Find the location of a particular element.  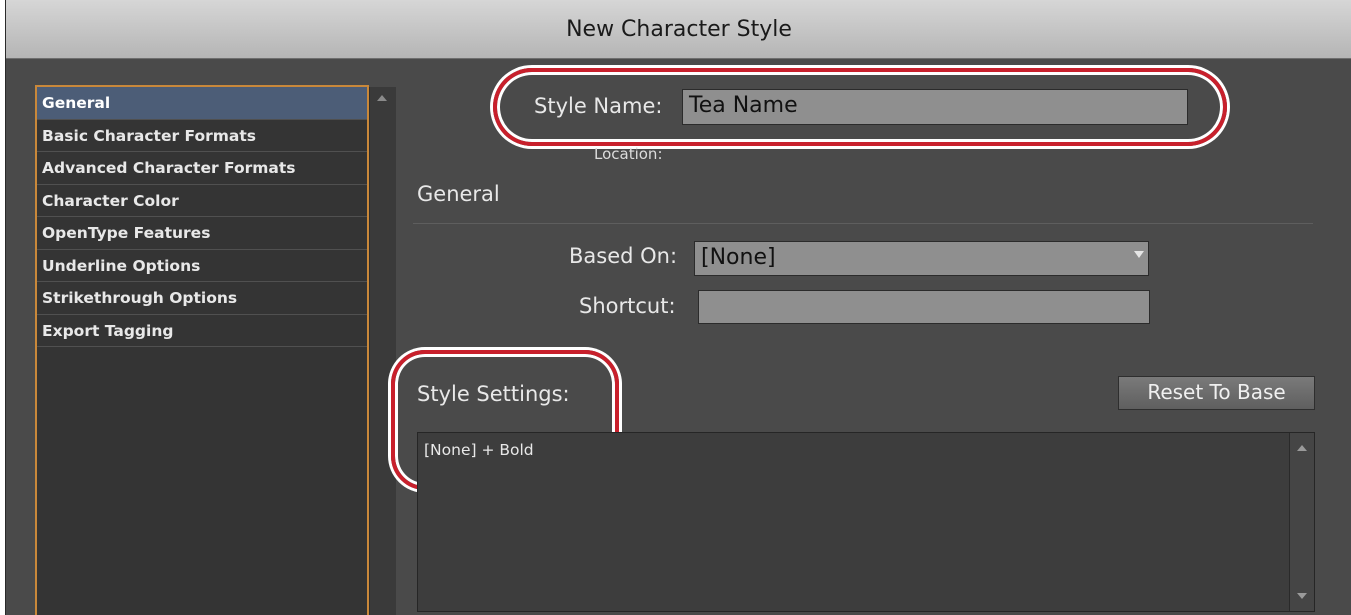

reset-to-base-button: Reset To Base is located at coordinates (1216, 393).